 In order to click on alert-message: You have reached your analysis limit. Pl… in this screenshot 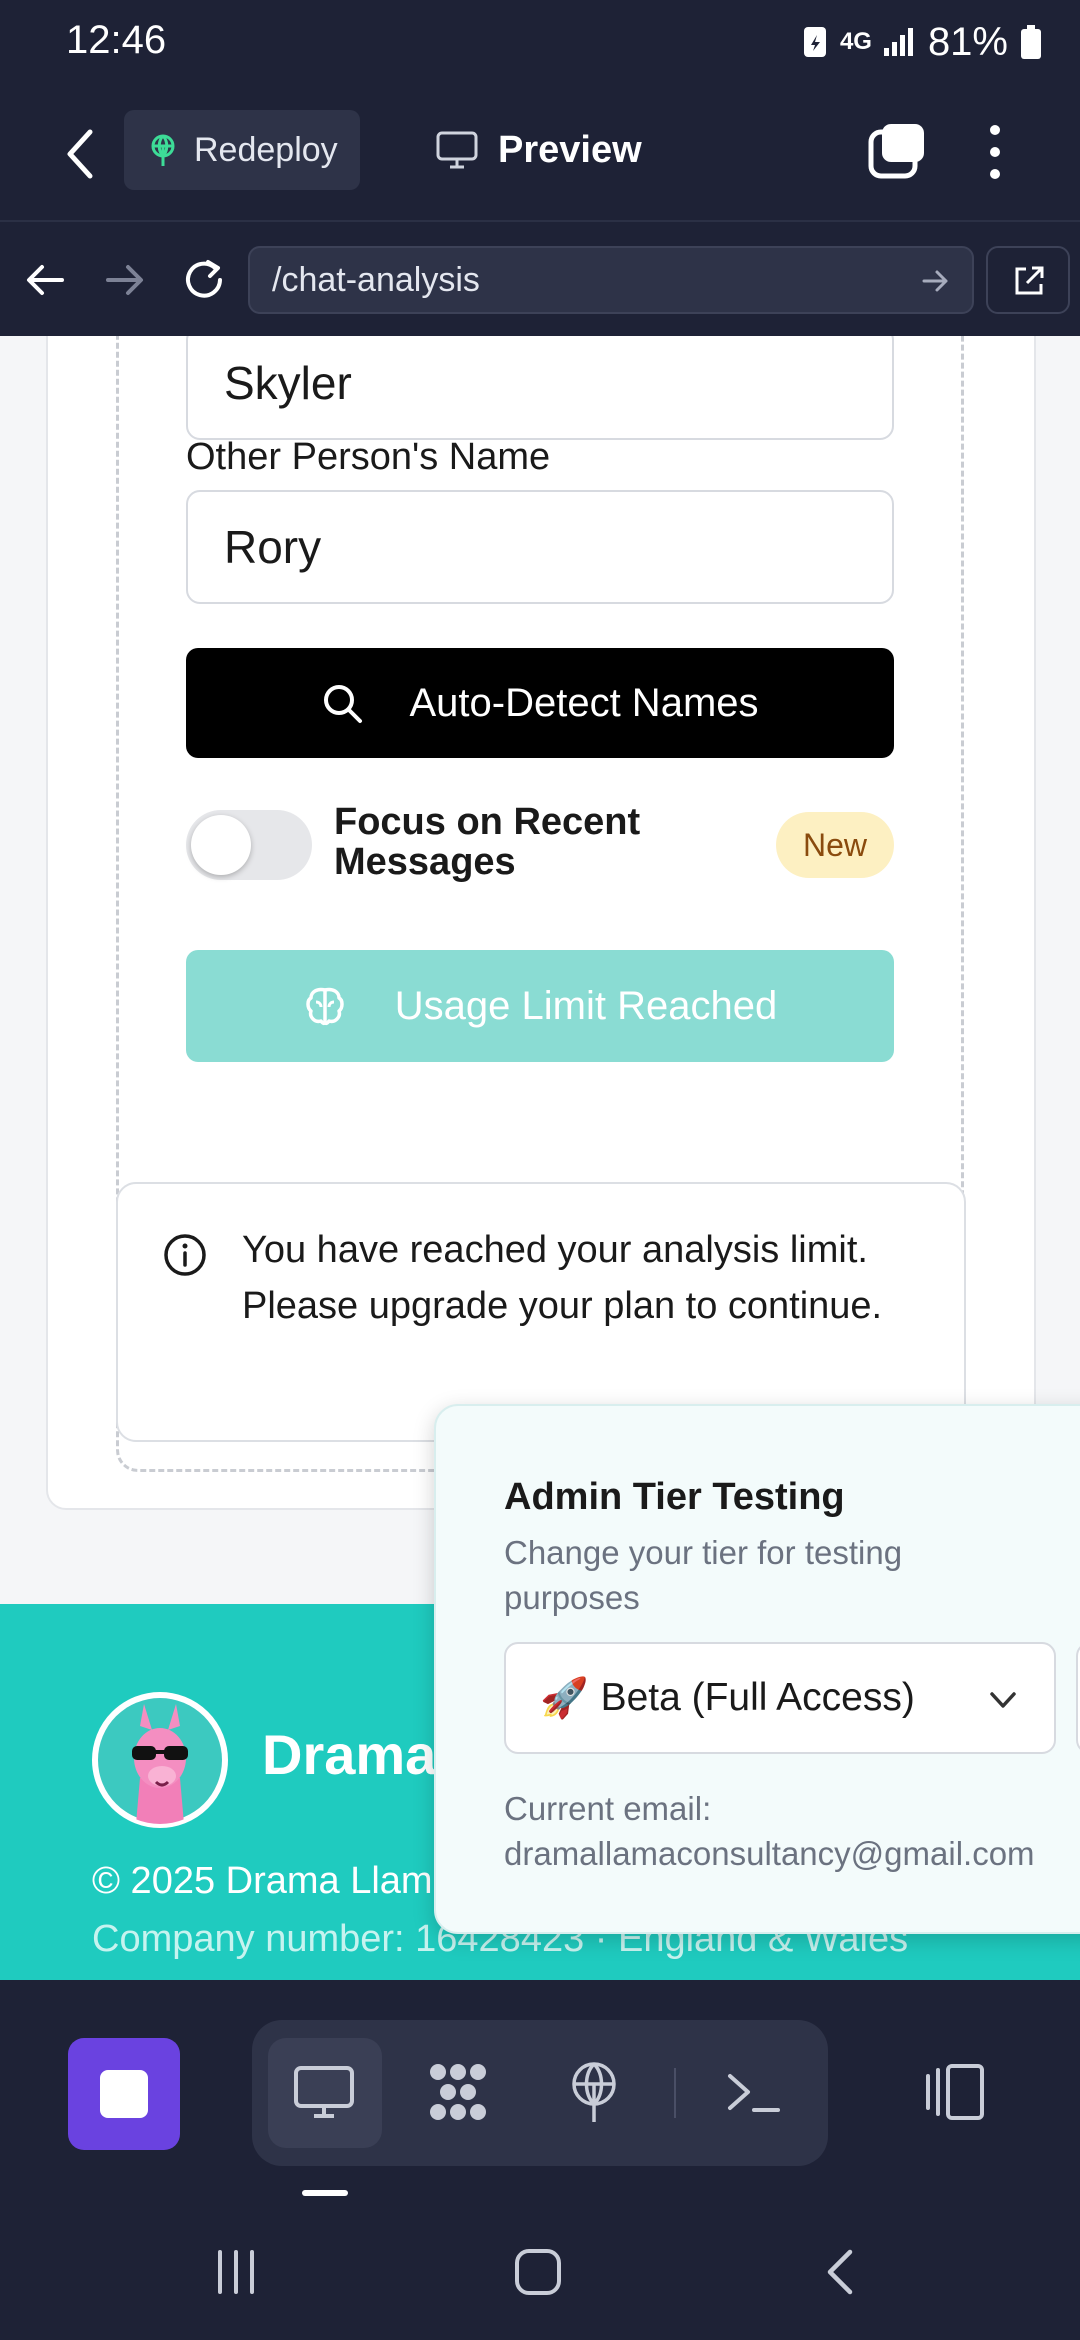, I will do `click(562, 1278)`.